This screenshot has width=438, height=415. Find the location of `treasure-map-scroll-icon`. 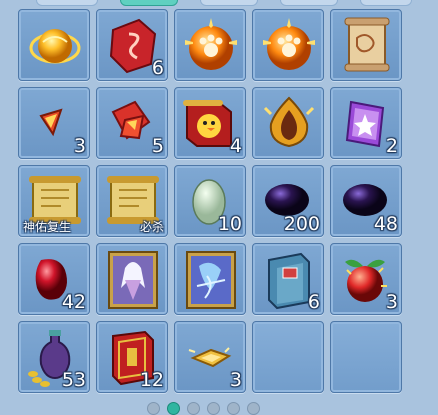

treasure-map-scroll-icon is located at coordinates (367, 44).